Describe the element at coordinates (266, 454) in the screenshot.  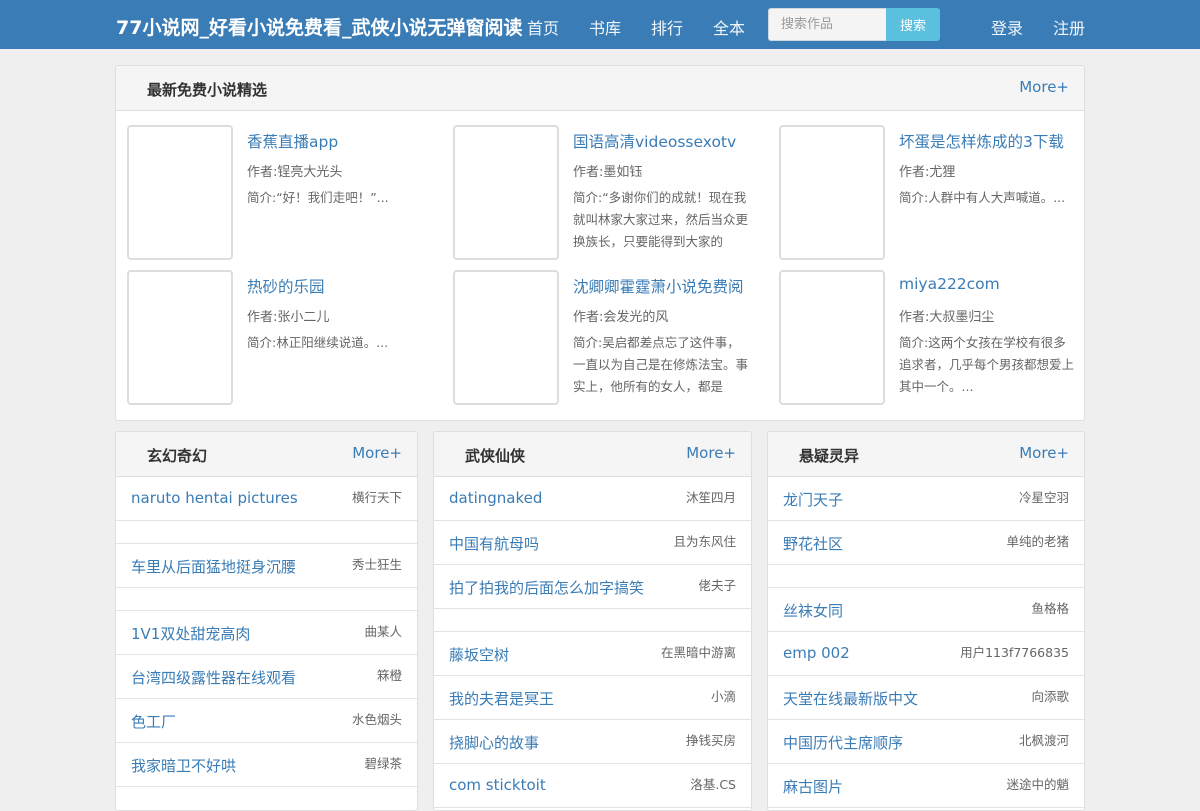
I see `category-panel-header: 玄幻奇幻 More+` at that location.